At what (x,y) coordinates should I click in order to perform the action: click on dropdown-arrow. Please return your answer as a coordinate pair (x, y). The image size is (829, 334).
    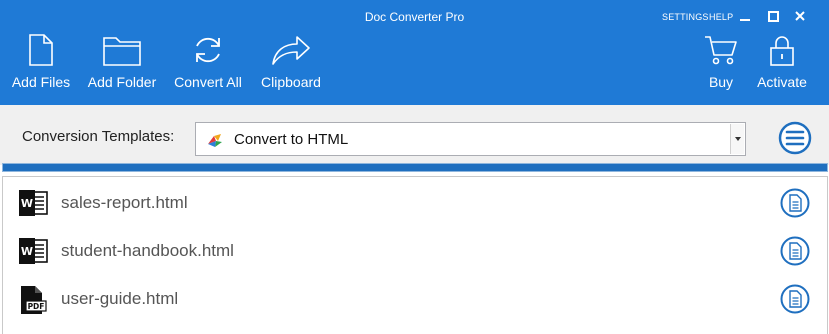
    Looking at the image, I should click on (737, 139).